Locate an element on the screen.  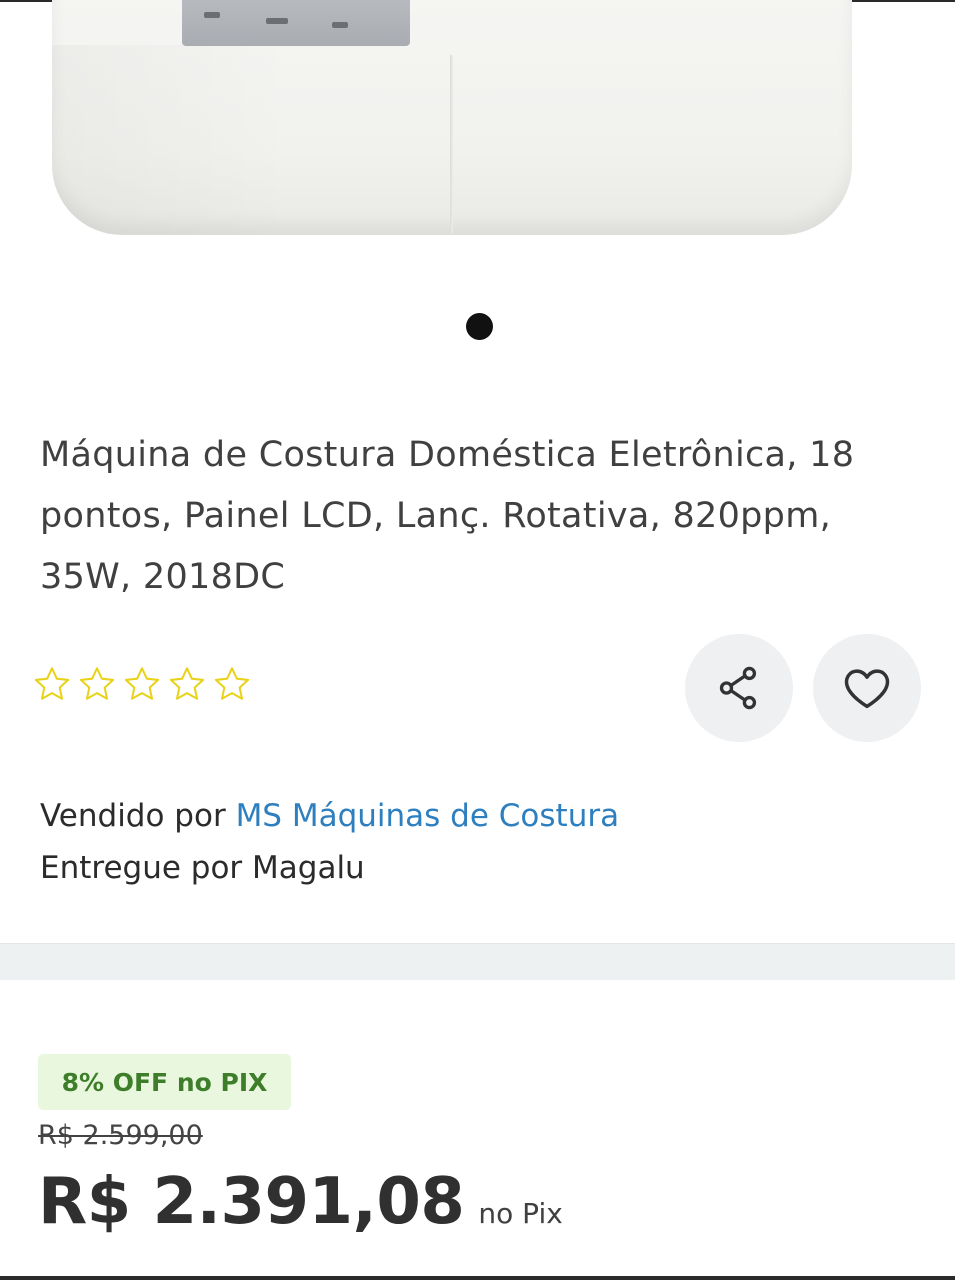
share-icon is located at coordinates (738, 688).